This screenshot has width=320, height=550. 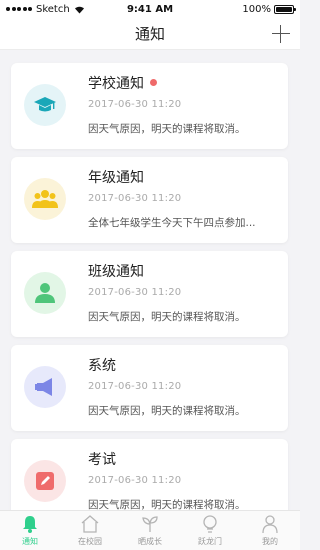 What do you see at coordinates (270, 524) in the screenshot?
I see `person-icon` at bounding box center [270, 524].